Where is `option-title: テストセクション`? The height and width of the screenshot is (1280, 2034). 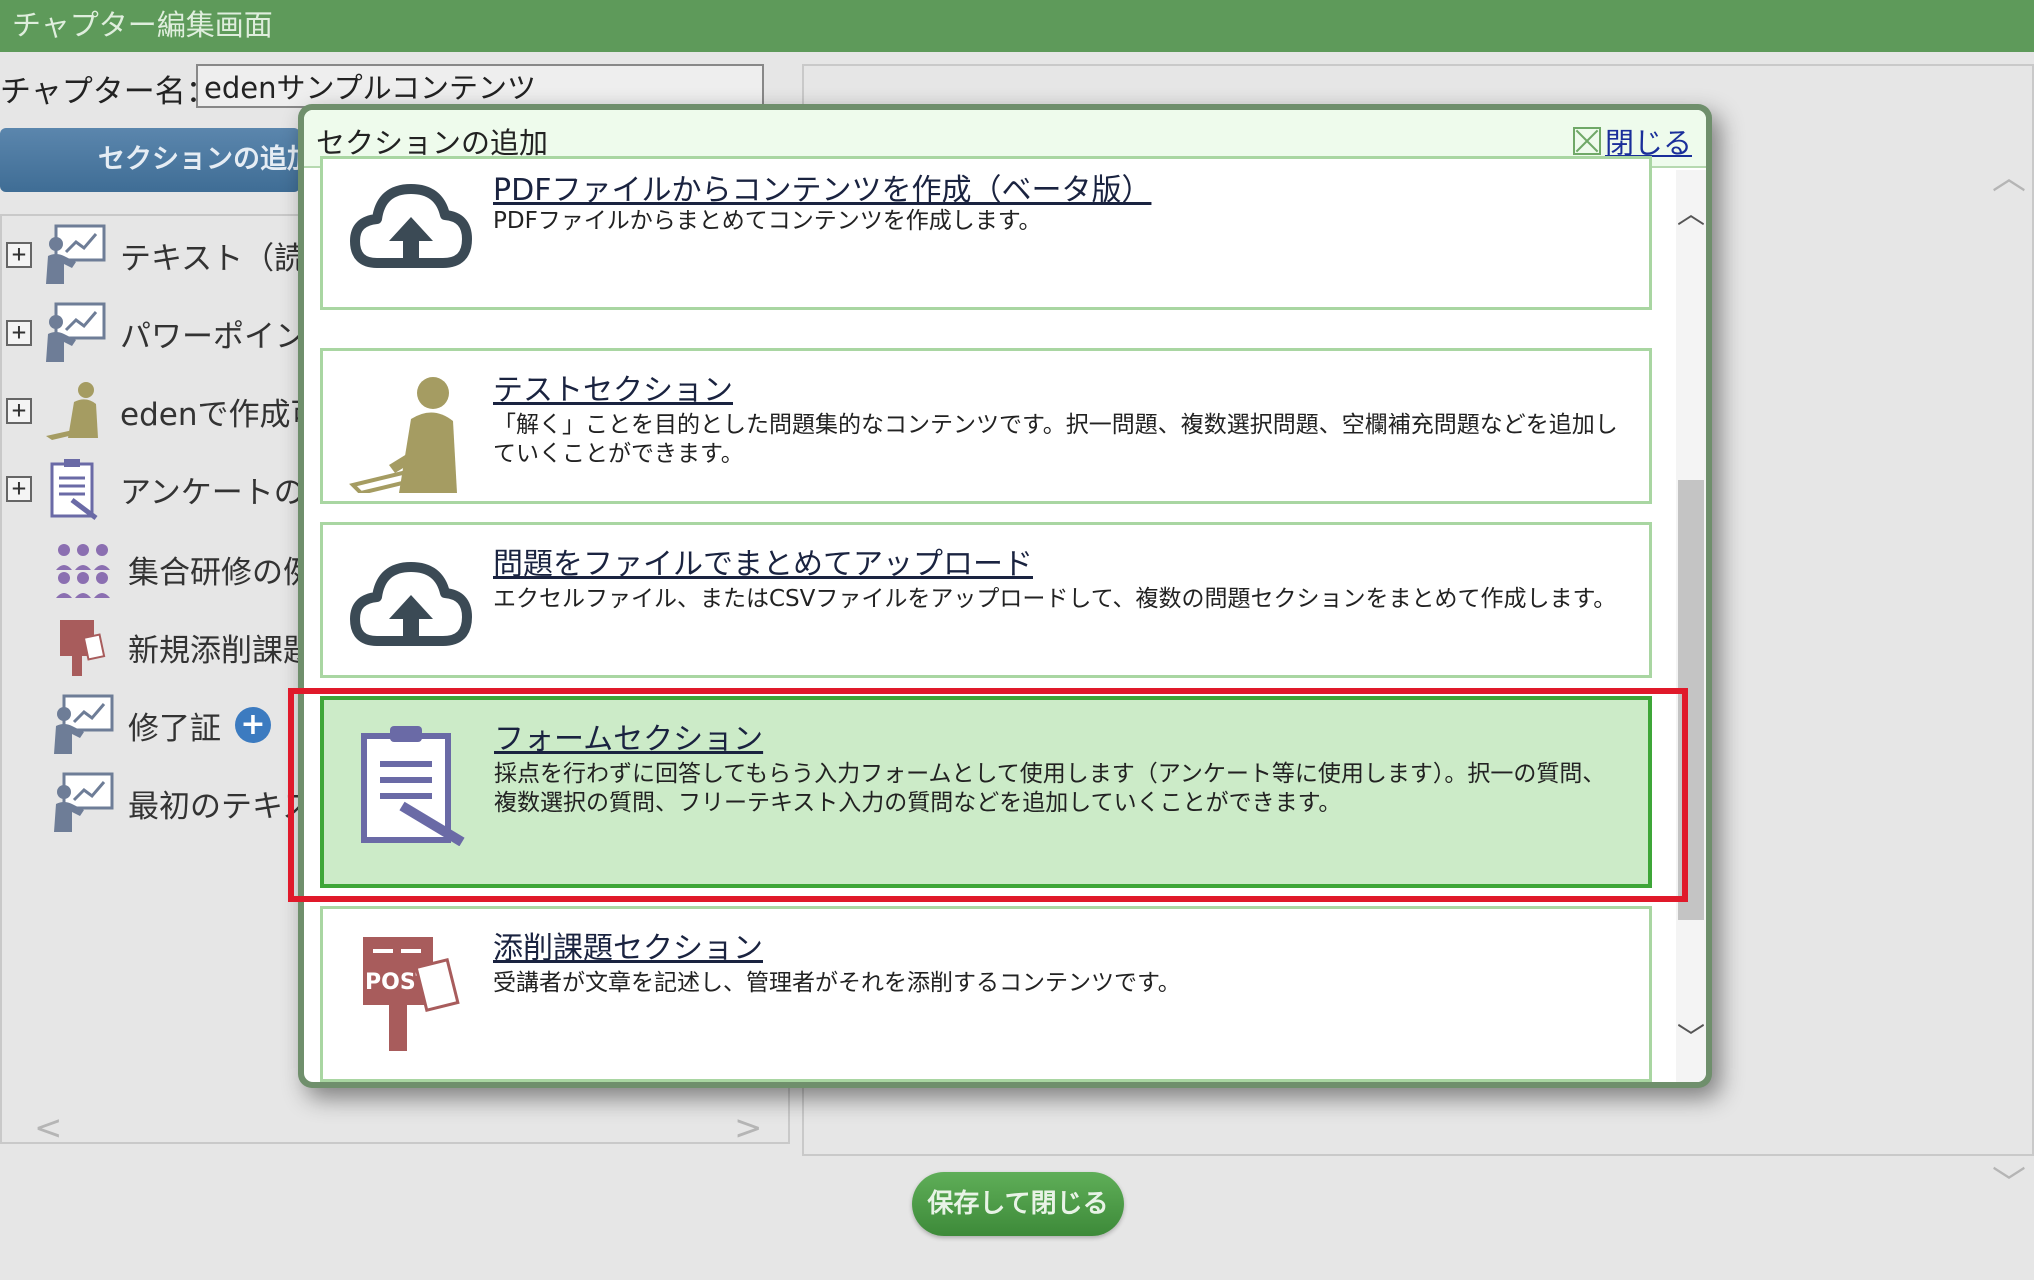
option-title: テストセクション is located at coordinates (613, 387).